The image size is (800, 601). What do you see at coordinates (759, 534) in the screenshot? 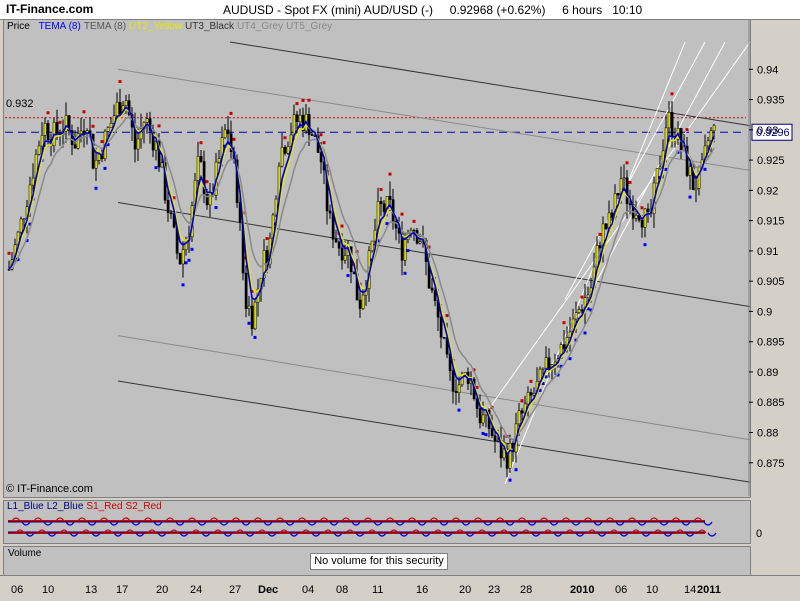
I see `indicator-zero-label: 0` at bounding box center [759, 534].